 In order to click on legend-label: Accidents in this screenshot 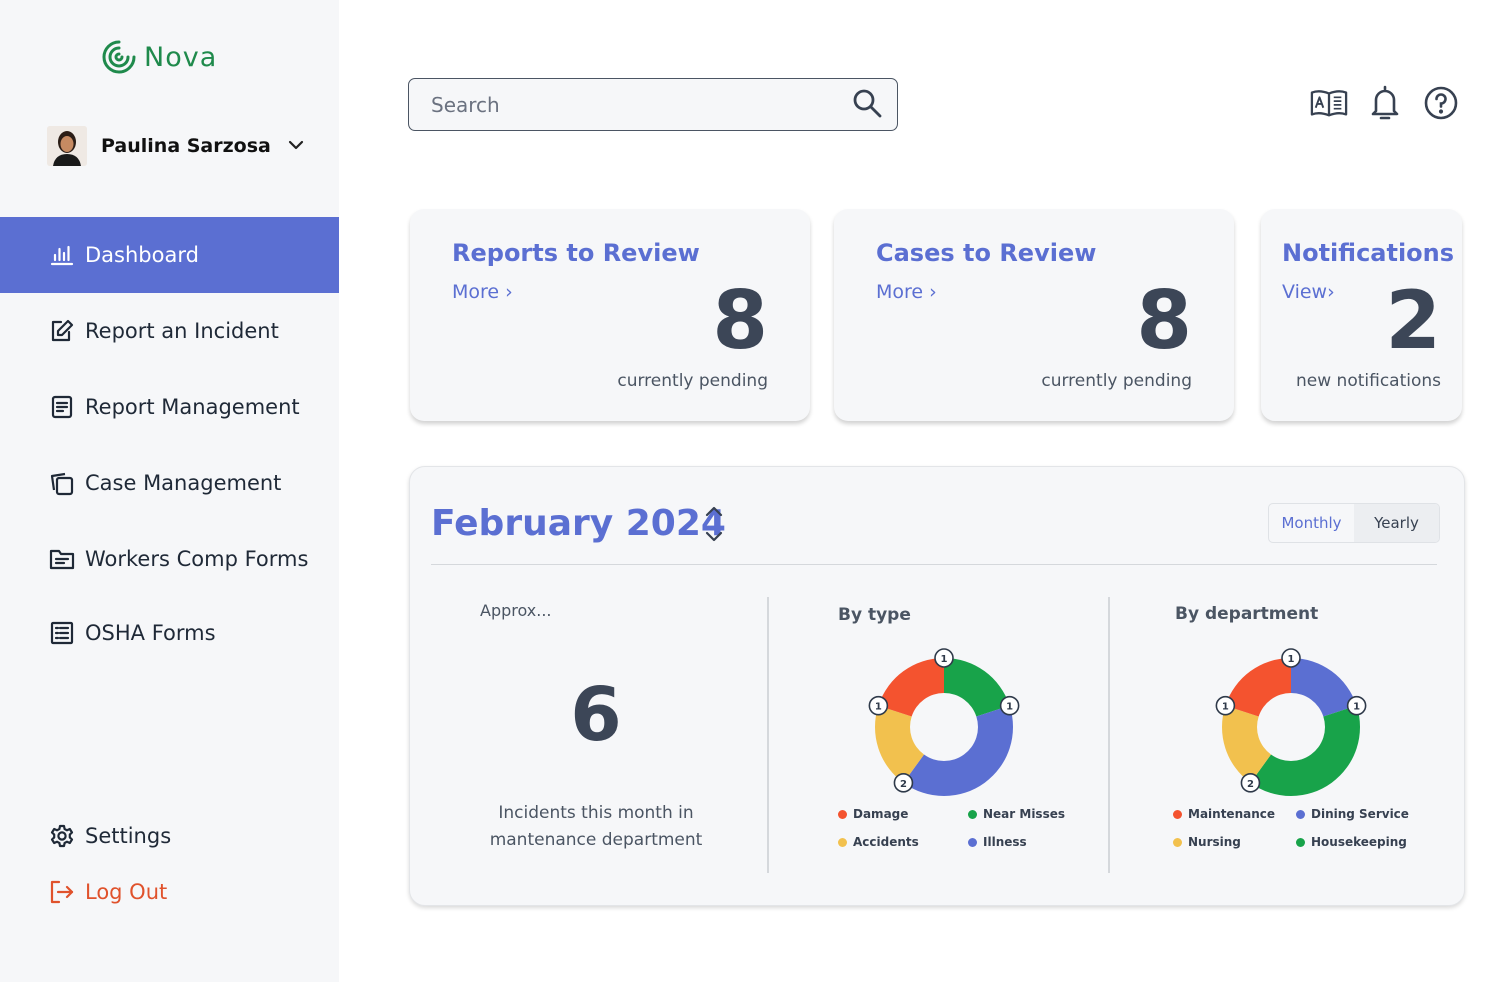, I will do `click(886, 842)`.